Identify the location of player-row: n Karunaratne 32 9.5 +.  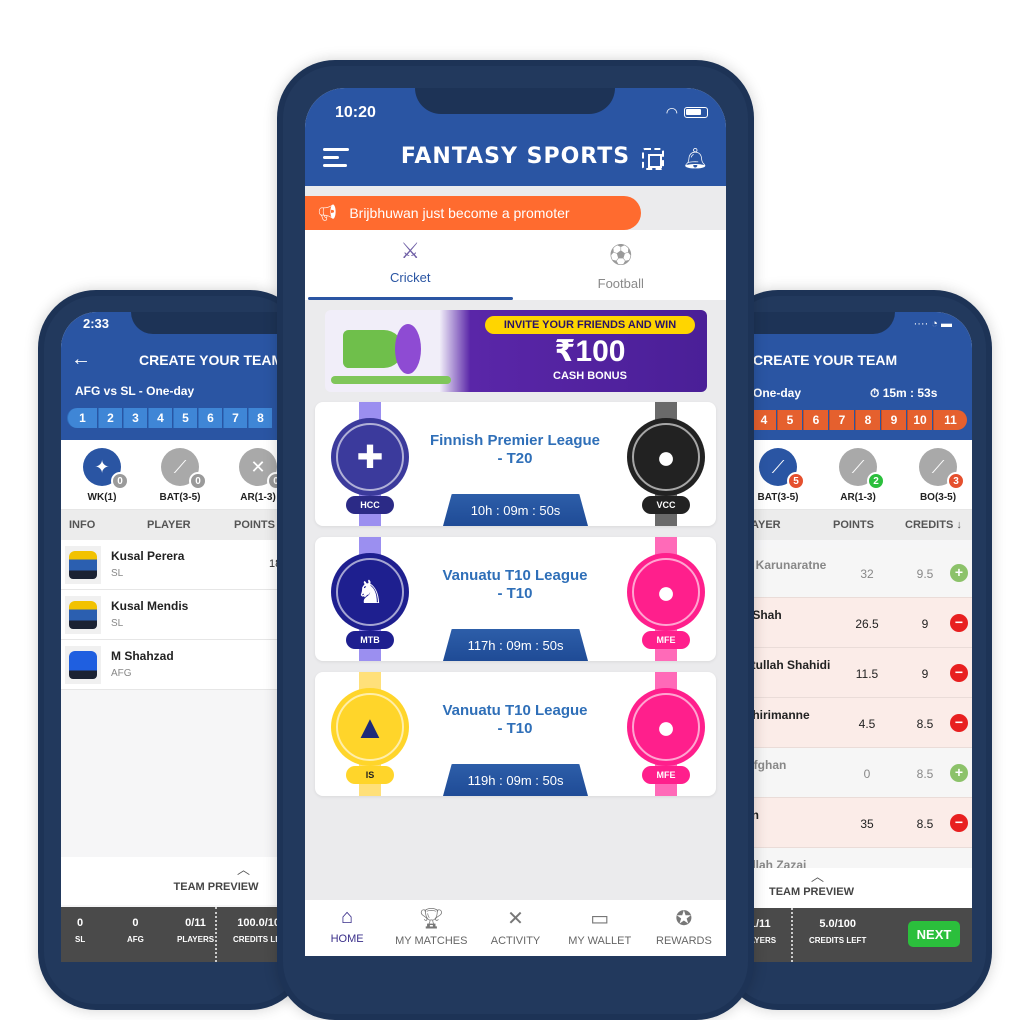
(848, 573).